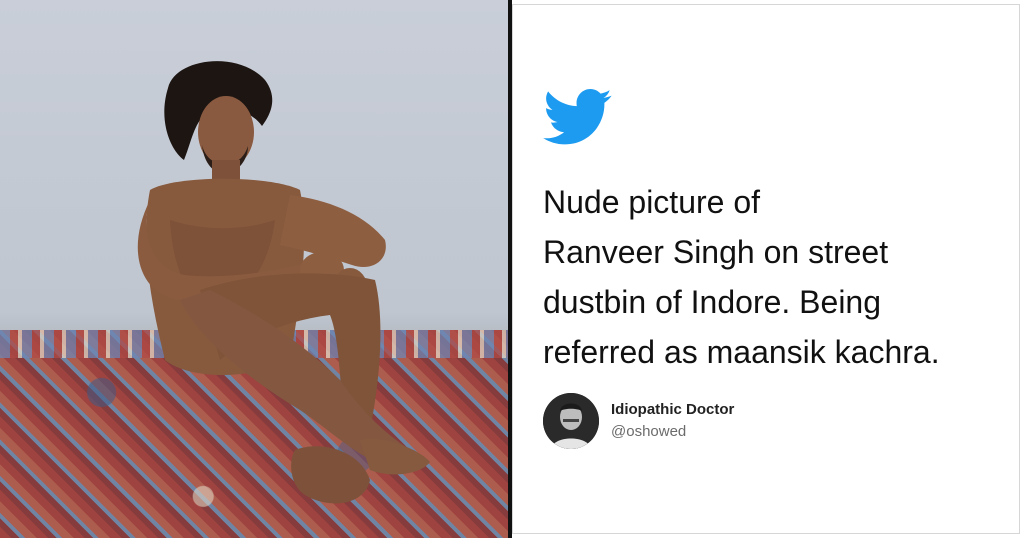  I want to click on avatar-portrait-icon, so click(571, 421).